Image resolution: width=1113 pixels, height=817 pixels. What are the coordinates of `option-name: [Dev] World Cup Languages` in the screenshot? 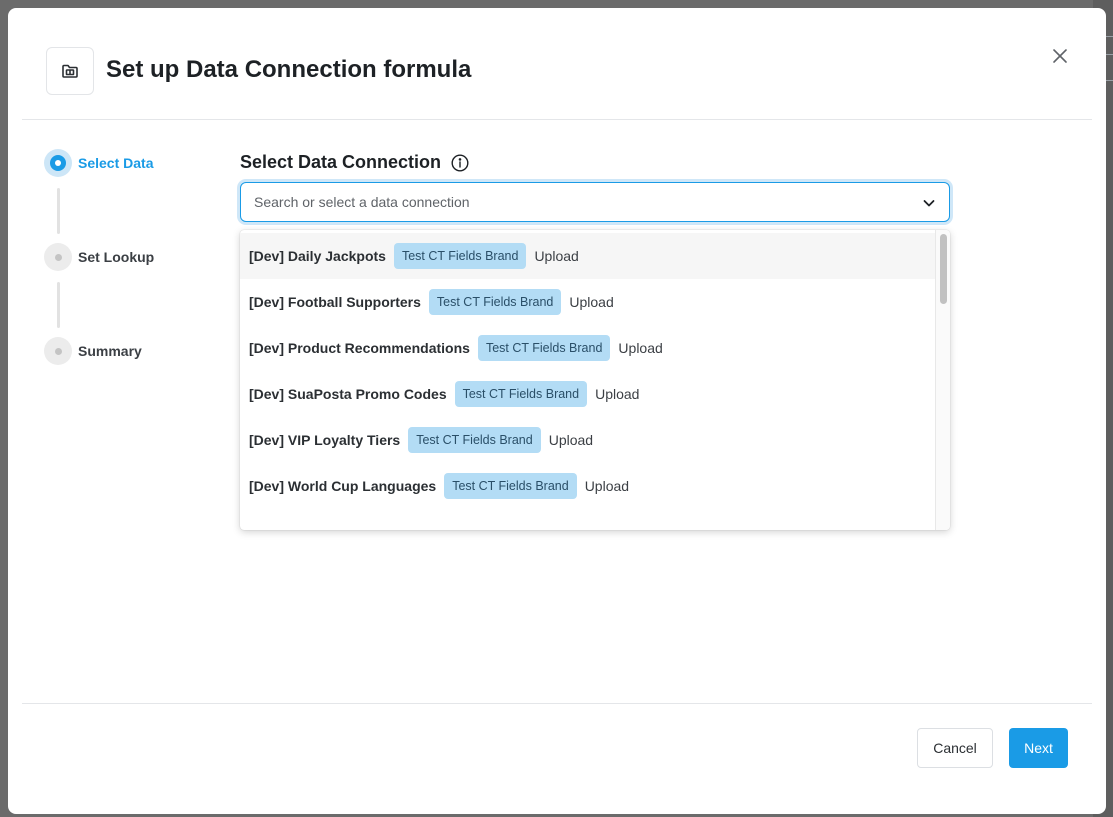 It's located at (343, 486).